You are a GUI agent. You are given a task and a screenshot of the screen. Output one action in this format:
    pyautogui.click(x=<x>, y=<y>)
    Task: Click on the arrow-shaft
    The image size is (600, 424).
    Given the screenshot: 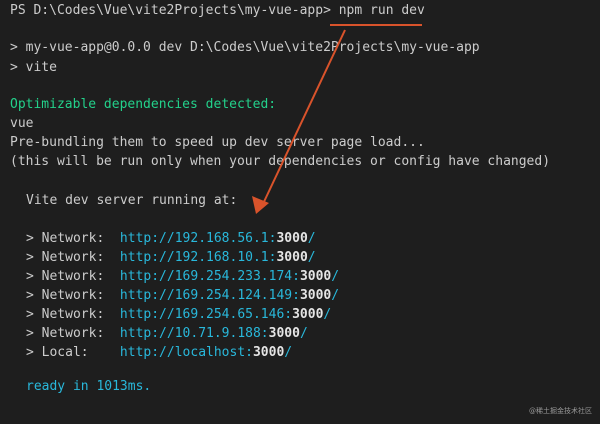 What is the action you would take?
    pyautogui.click(x=303, y=118)
    